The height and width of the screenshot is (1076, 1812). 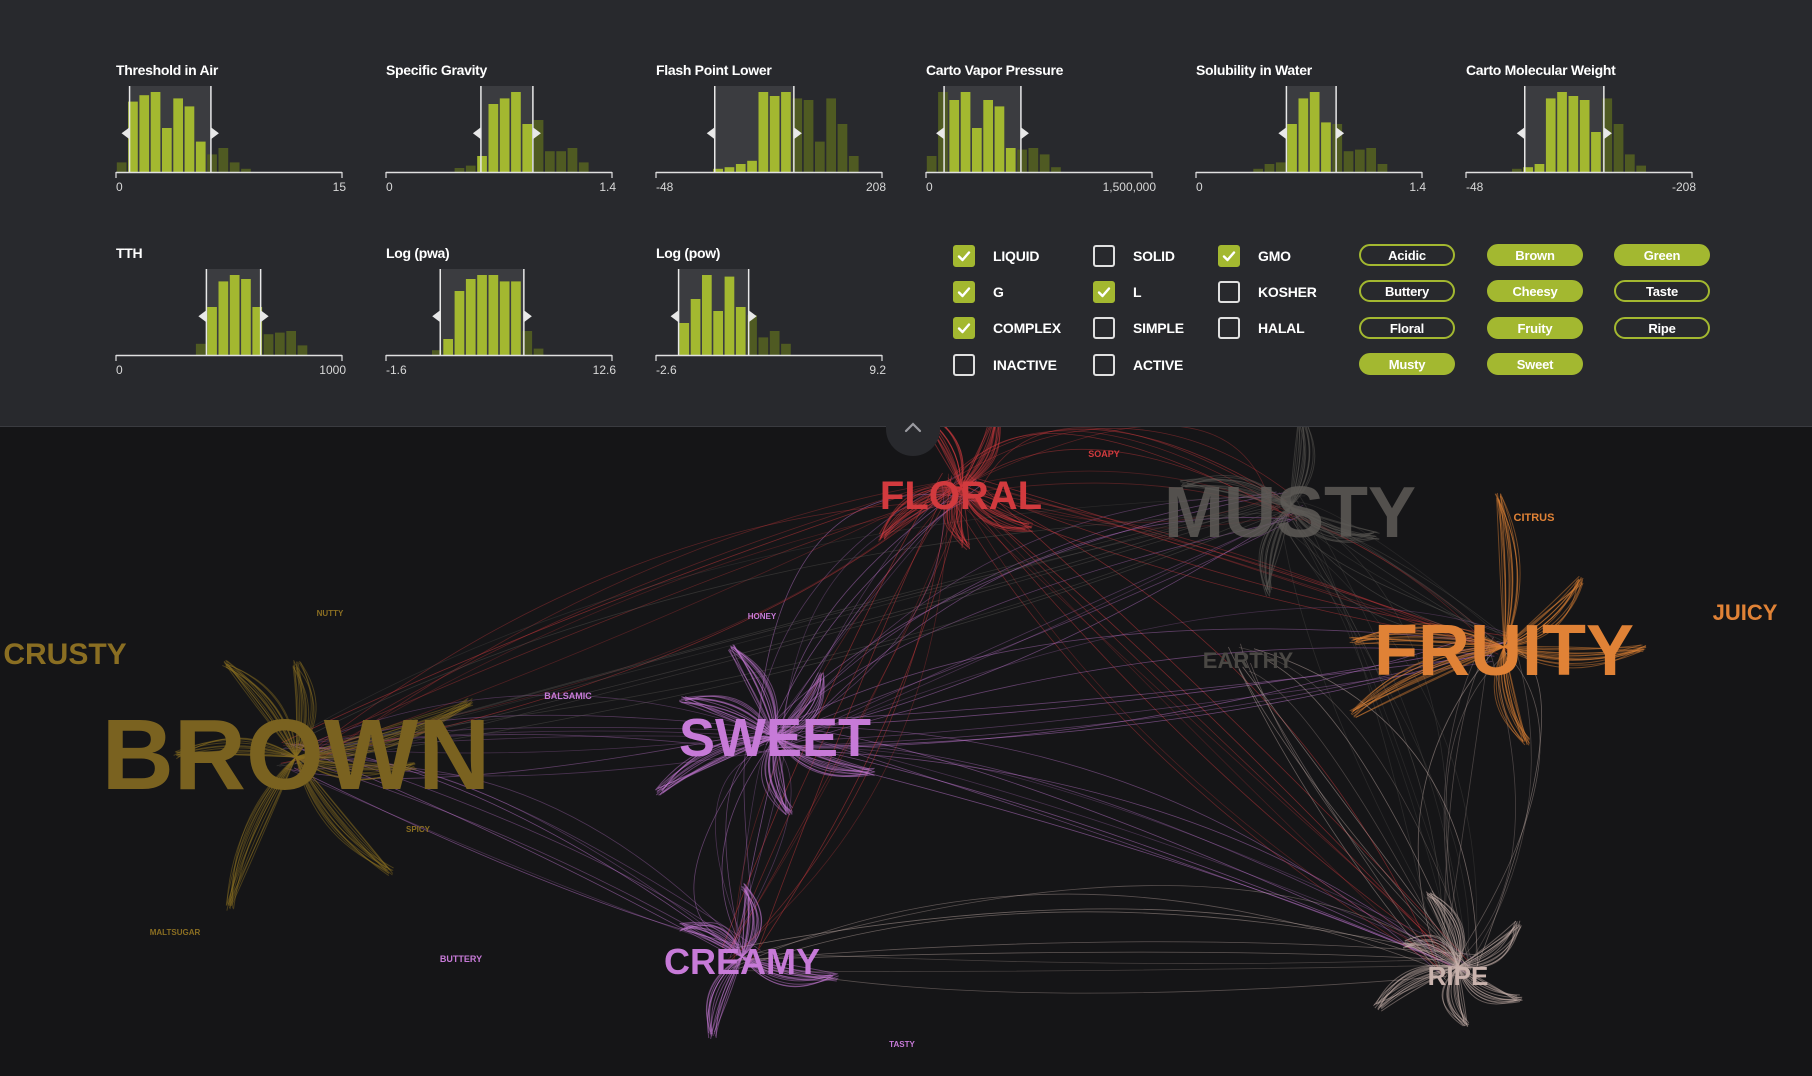 I want to click on node-label-earthy: EARTHY, so click(x=1248, y=660).